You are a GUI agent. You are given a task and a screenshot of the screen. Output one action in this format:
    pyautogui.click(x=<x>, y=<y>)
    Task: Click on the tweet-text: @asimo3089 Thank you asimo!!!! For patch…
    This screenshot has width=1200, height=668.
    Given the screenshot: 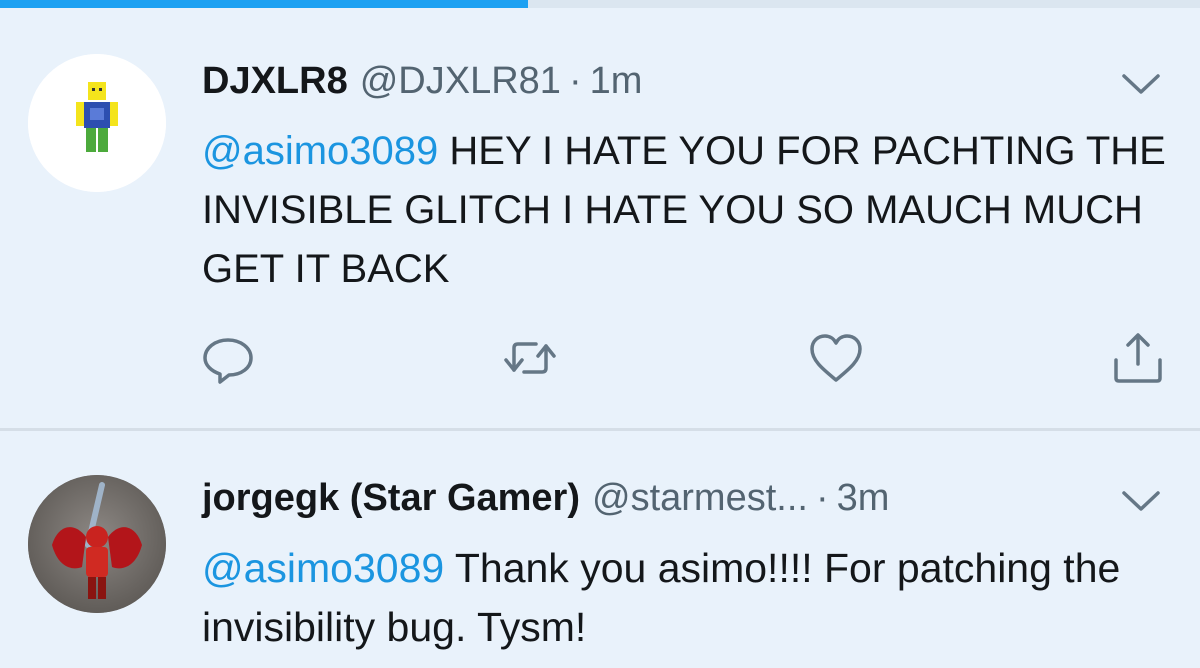 What is the action you would take?
    pyautogui.click(x=692, y=598)
    